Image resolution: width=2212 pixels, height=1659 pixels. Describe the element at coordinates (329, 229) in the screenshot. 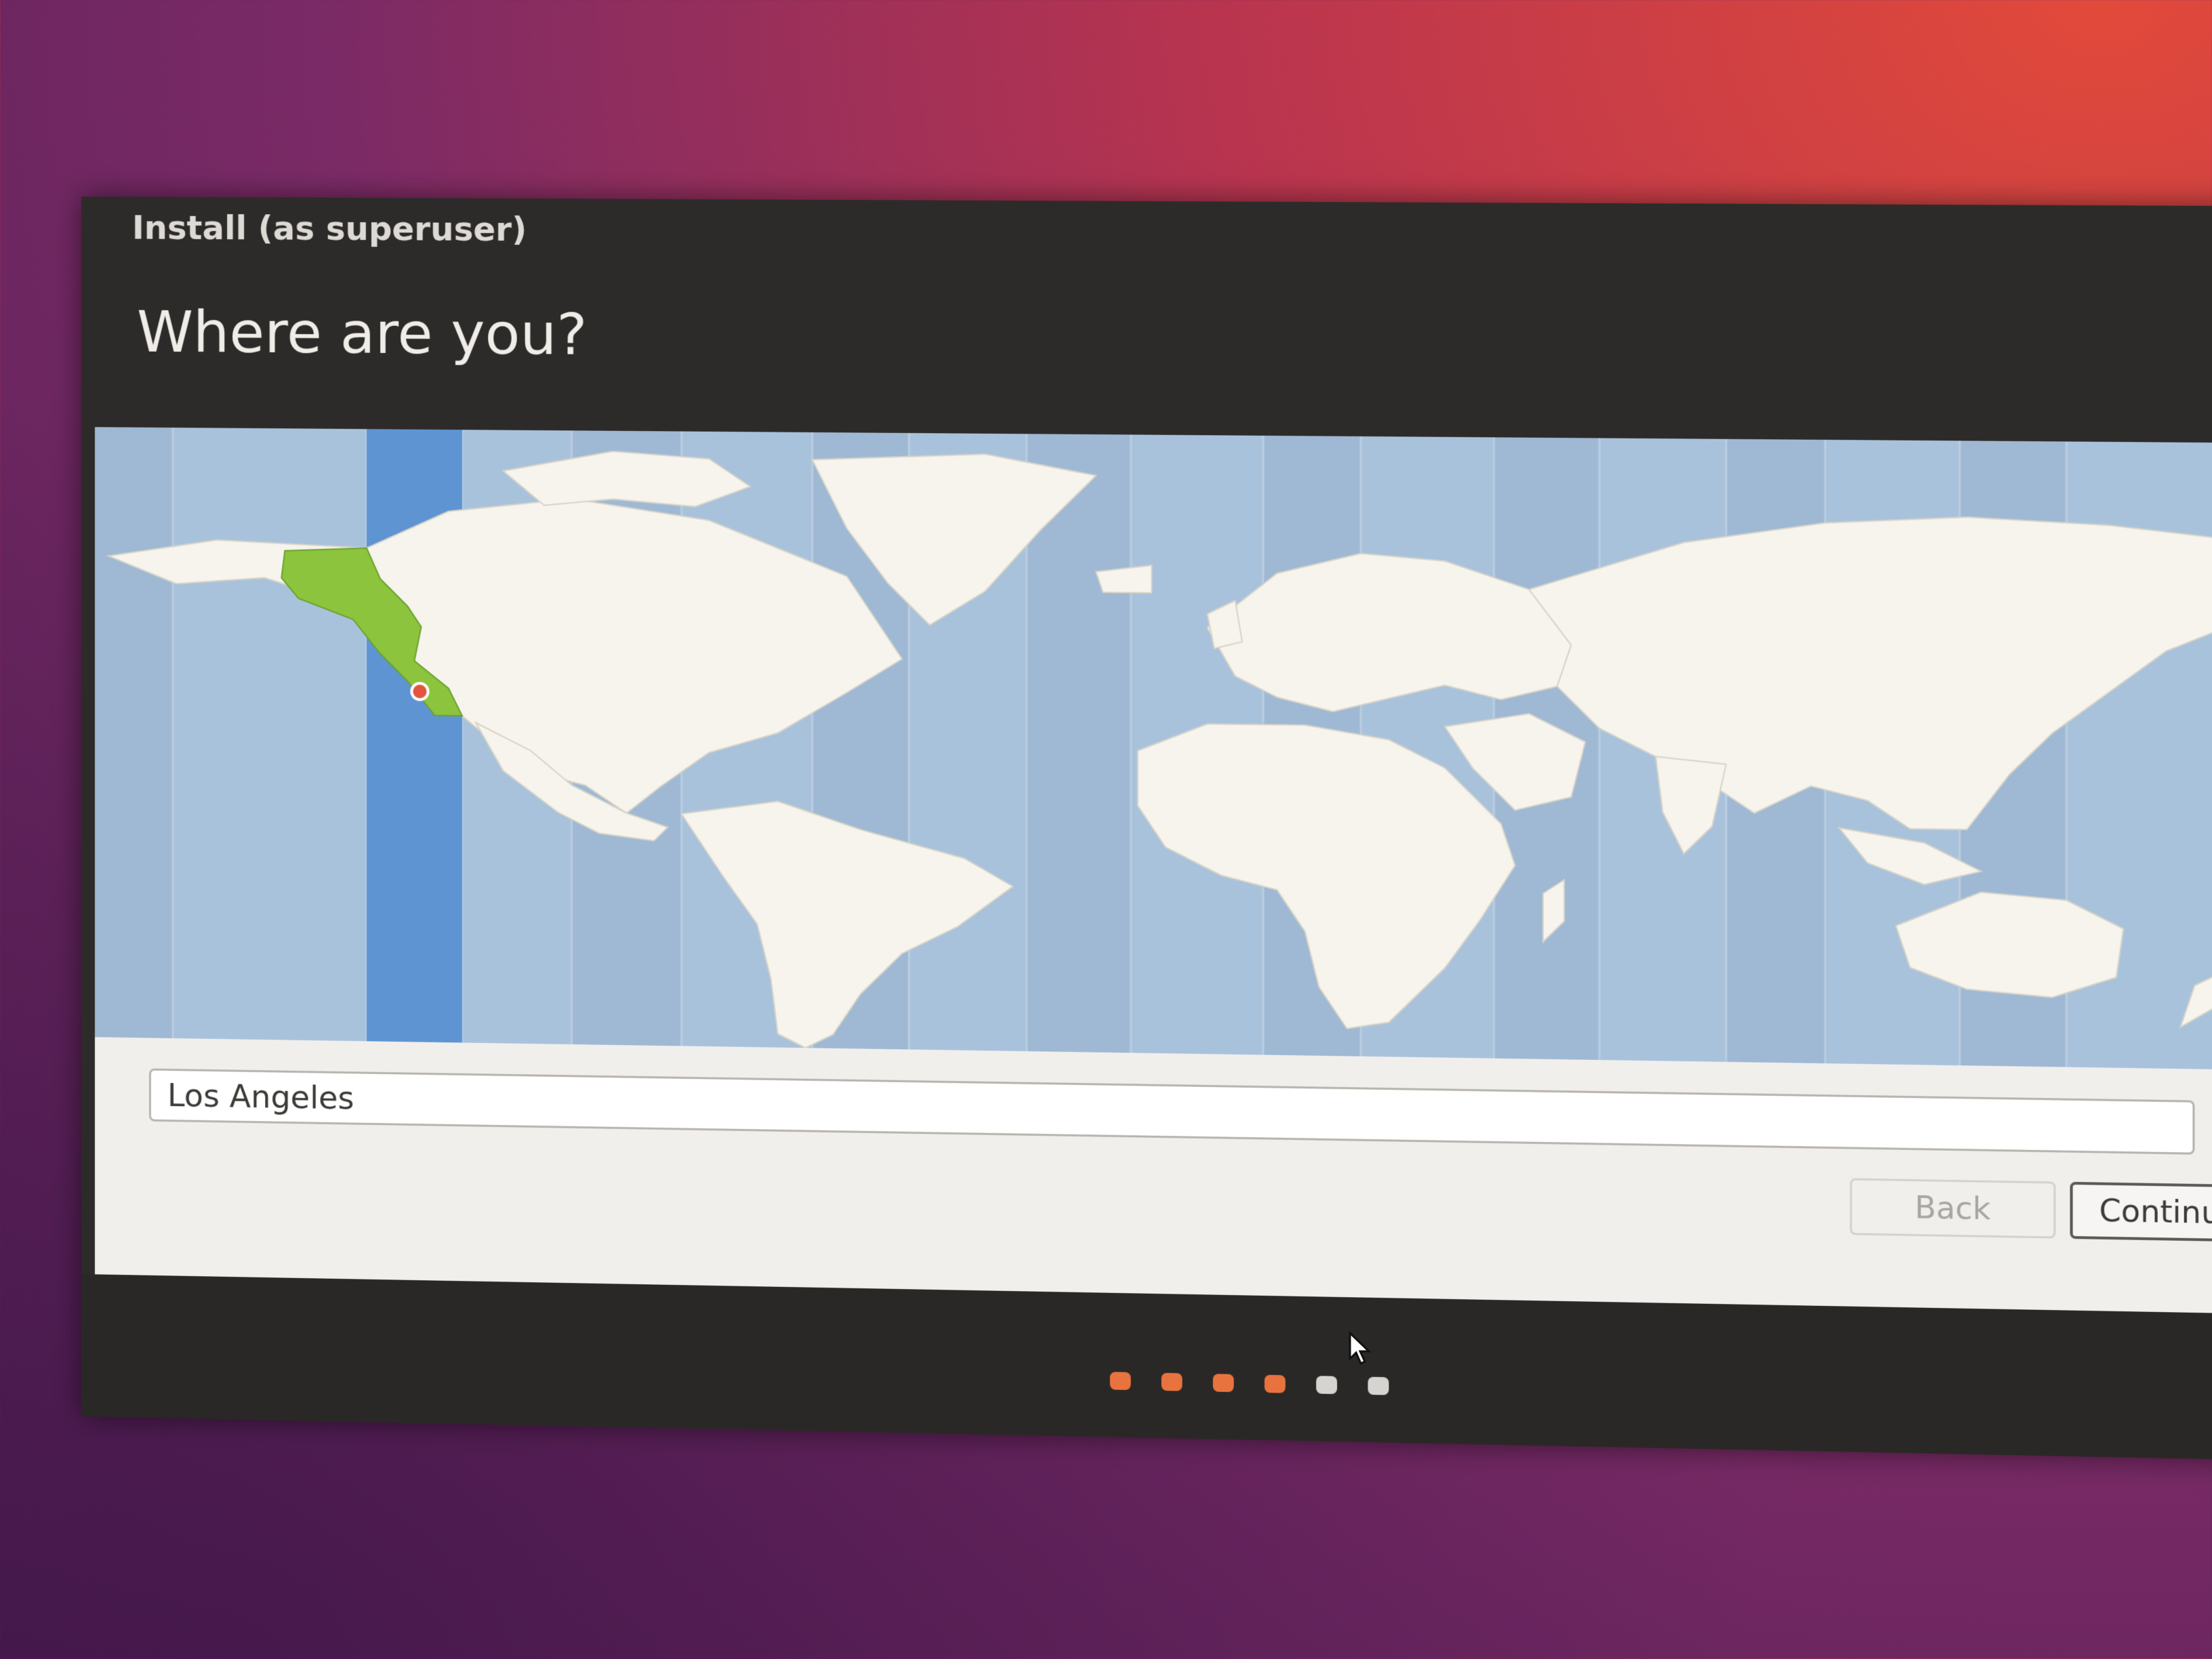

I see `window-title: Install (as superuser)` at that location.